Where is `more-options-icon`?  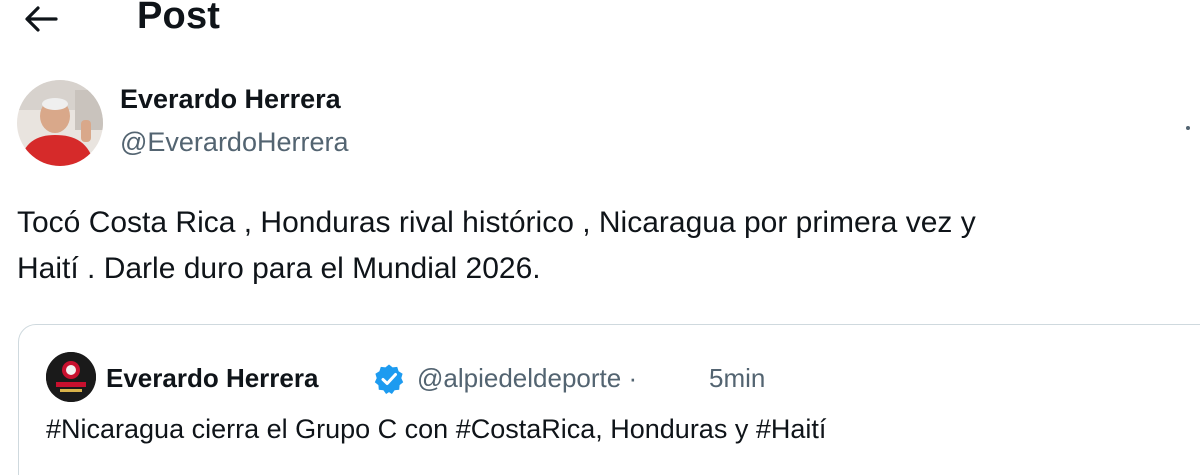 more-options-icon is located at coordinates (1188, 128).